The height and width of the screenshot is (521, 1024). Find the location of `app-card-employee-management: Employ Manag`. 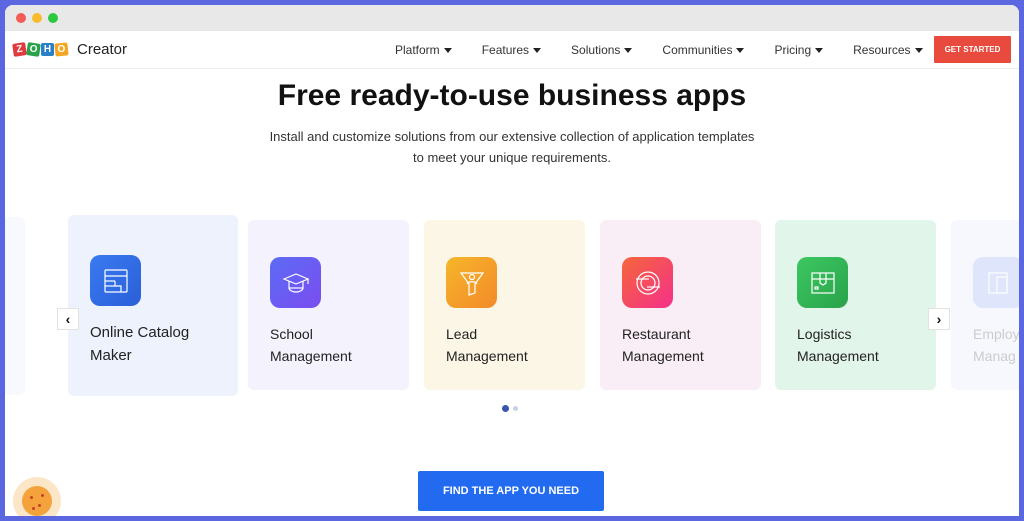

app-card-employee-management: Employ Manag is located at coordinates (985, 305).